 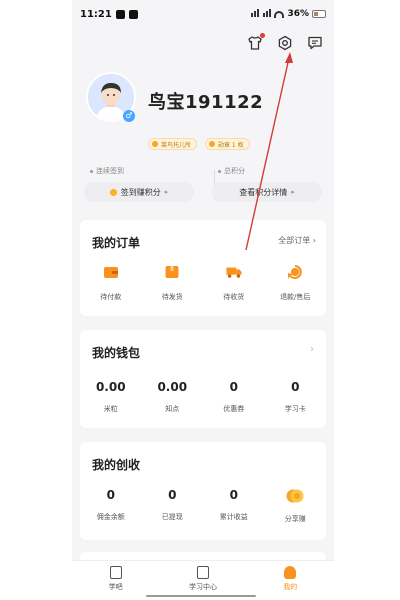 I want to click on checkin-button: 签到赚积分 ▸, so click(x=139, y=192).